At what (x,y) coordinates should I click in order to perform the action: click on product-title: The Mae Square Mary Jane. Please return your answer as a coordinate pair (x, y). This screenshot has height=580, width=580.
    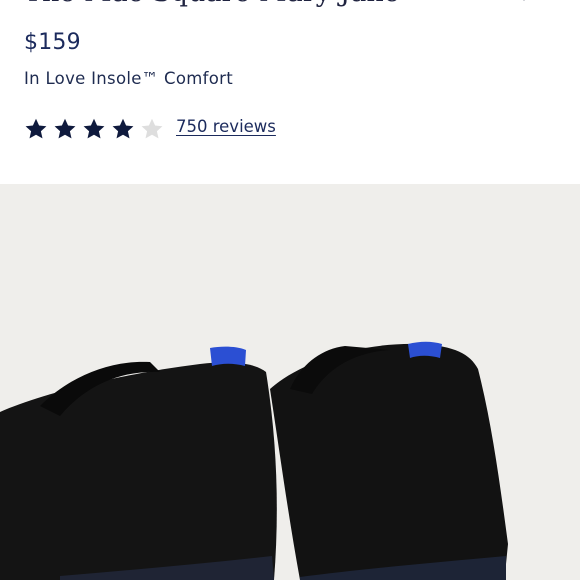
    Looking at the image, I should click on (284, 4).